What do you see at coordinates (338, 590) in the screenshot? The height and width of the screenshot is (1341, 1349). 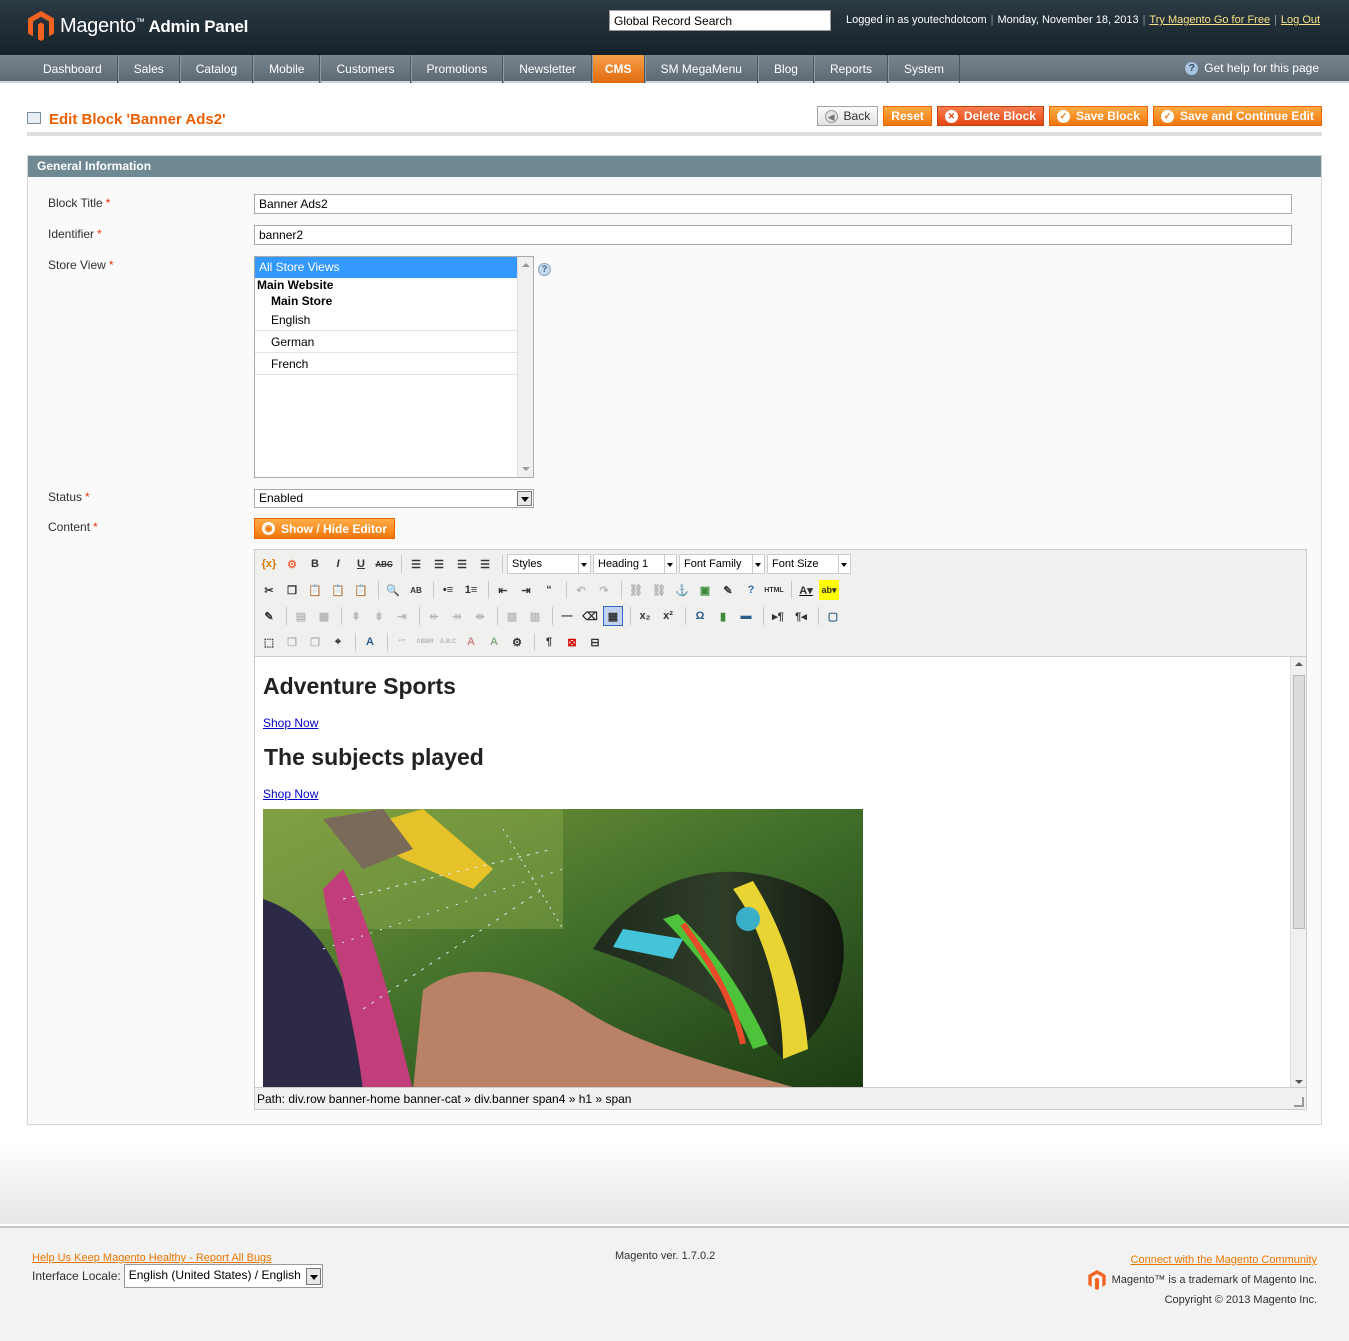 I see `paste-text-icon: 📋` at bounding box center [338, 590].